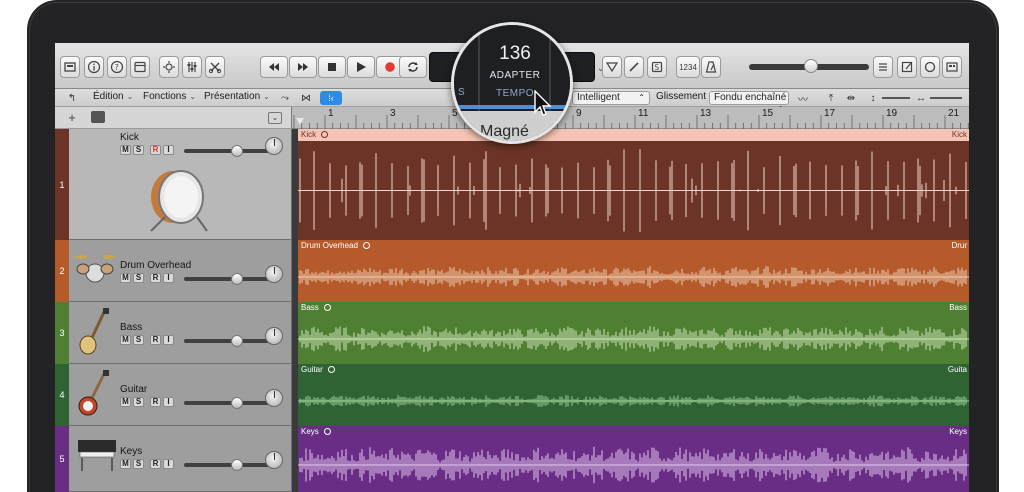 The image size is (1024, 492). Describe the element at coordinates (285, 98) in the screenshot. I see `automation-icon: ⤳` at that location.